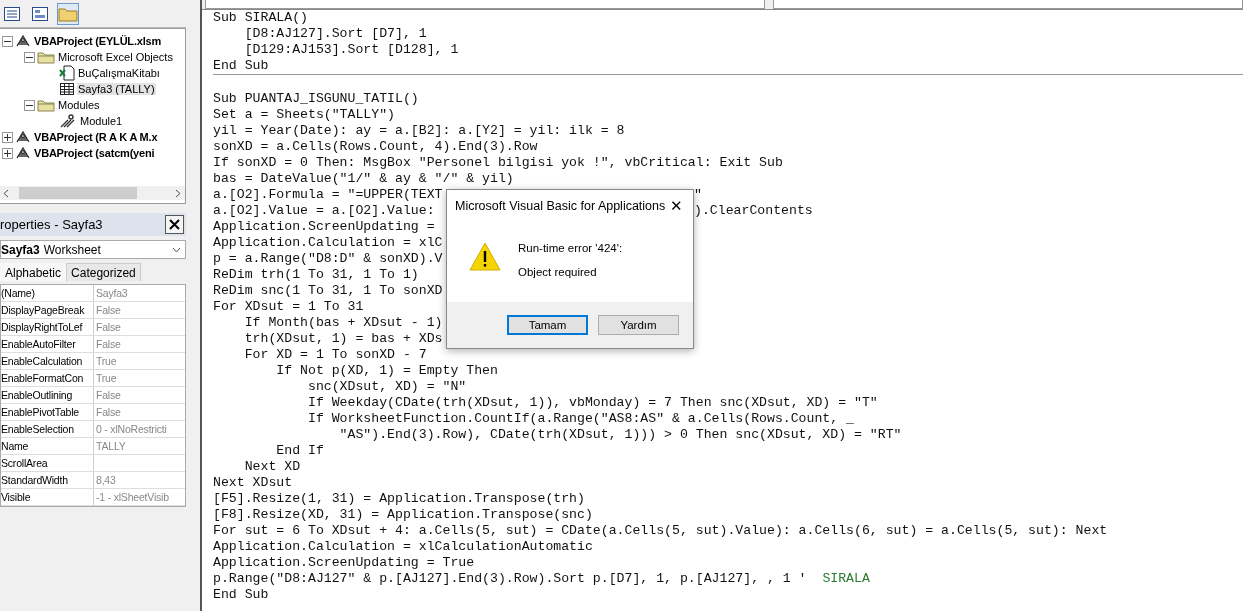  What do you see at coordinates (620, 434) in the screenshot?
I see `code-line: "AS").End(3).Row), CDate(trh(XDsut, 1))) > 0 Then snc(XDsut, XD) = "RT"` at bounding box center [620, 434].